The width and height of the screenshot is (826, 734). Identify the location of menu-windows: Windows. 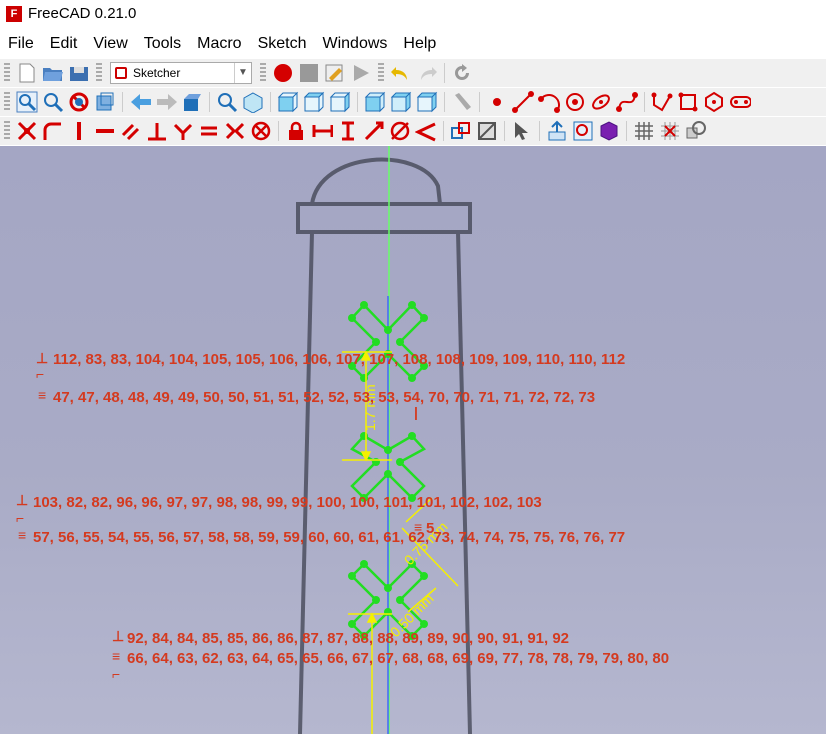
(354, 44).